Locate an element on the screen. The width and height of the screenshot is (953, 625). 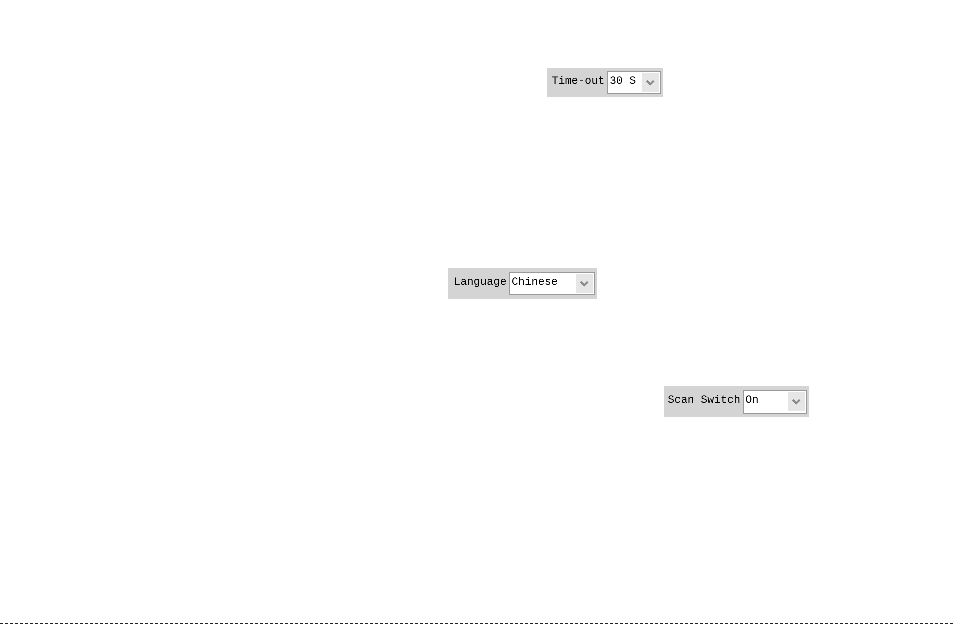
dropdown: 30 S is located at coordinates (633, 82).